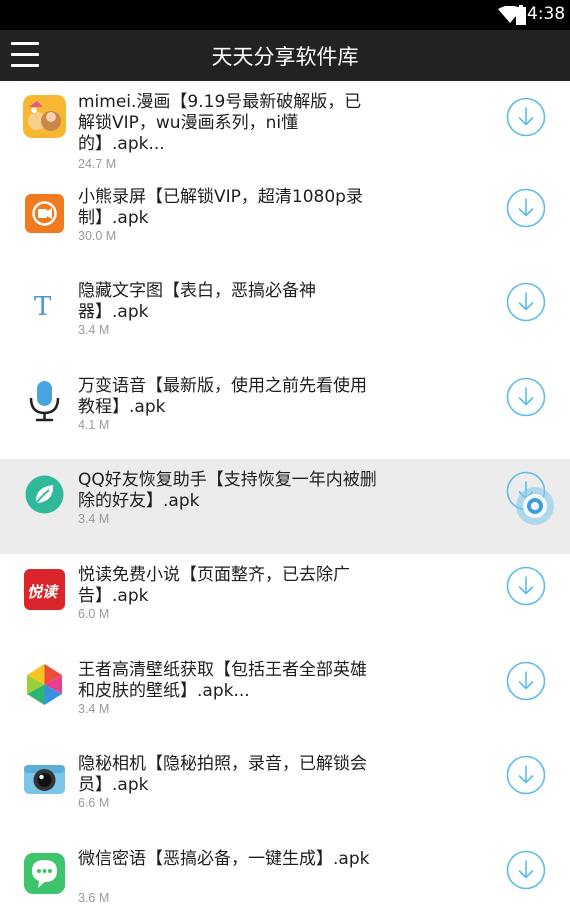 This screenshot has width=570, height=915. I want to click on file-size: 30.0 M, so click(97, 235).